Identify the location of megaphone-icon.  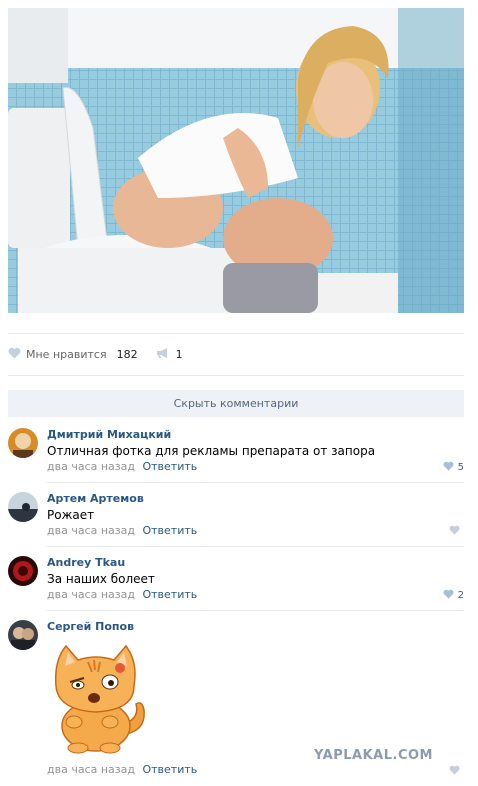
(163, 354).